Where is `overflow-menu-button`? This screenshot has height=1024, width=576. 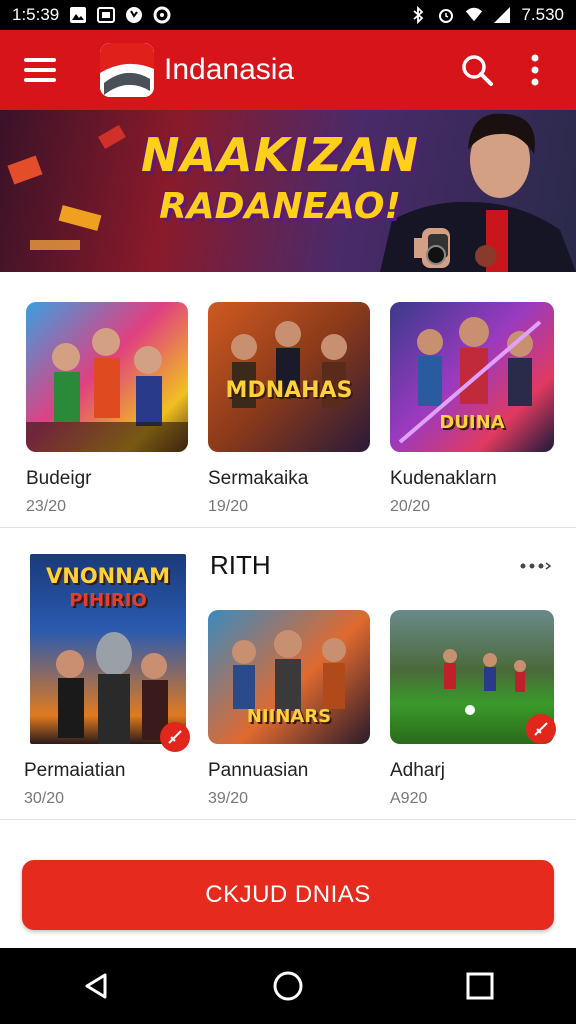 overflow-menu-button is located at coordinates (535, 70).